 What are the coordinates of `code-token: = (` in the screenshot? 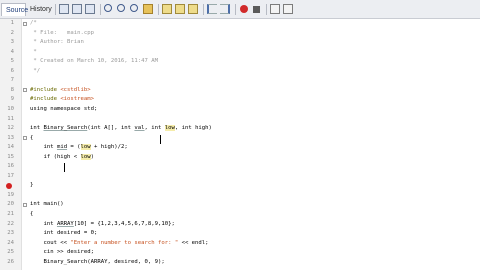 It's located at (74, 147).